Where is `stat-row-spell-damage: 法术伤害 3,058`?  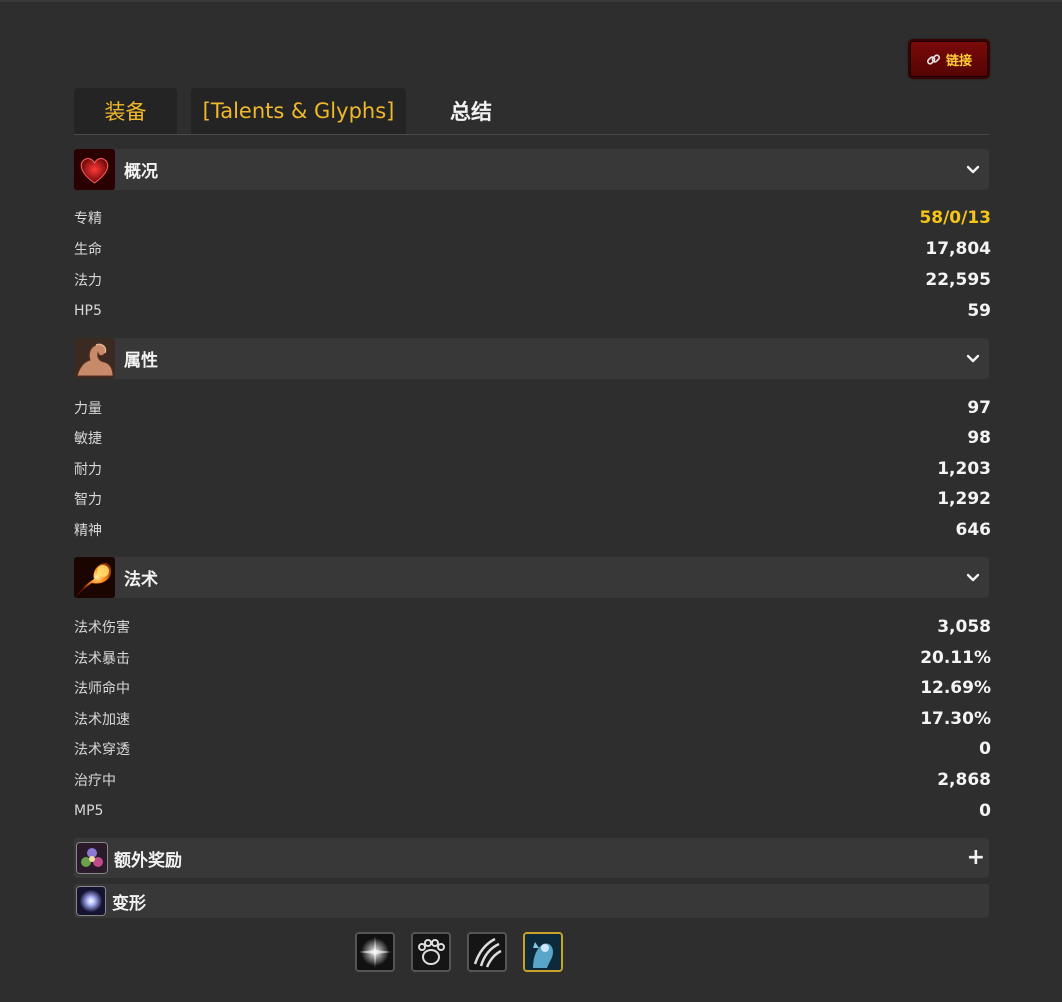 stat-row-spell-damage: 法术伤害 3,058 is located at coordinates (532, 627).